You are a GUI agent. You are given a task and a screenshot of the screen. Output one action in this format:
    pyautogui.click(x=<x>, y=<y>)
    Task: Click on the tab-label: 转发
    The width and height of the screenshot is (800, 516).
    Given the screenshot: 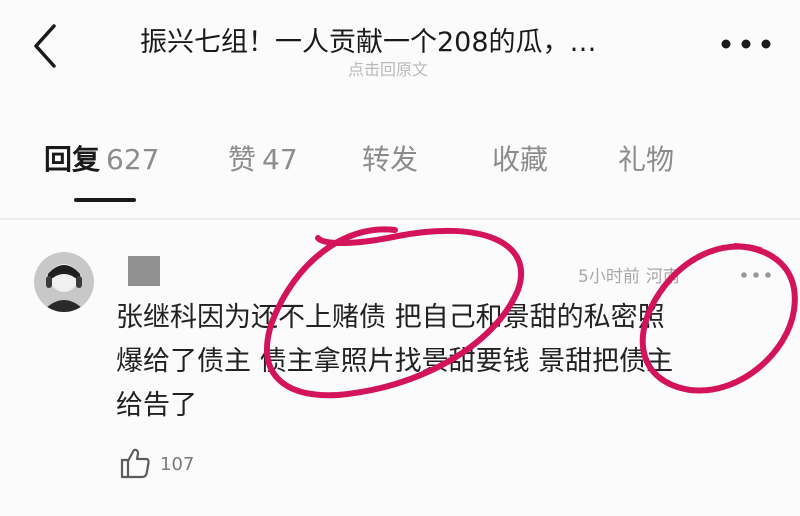 What is the action you would take?
    pyautogui.click(x=390, y=159)
    